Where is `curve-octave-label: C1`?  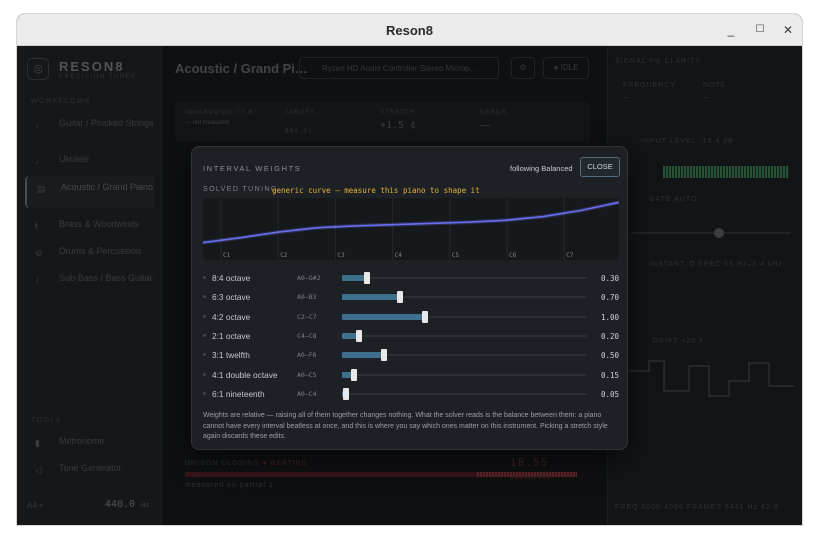
curve-octave-label: C1 is located at coordinates (227, 255).